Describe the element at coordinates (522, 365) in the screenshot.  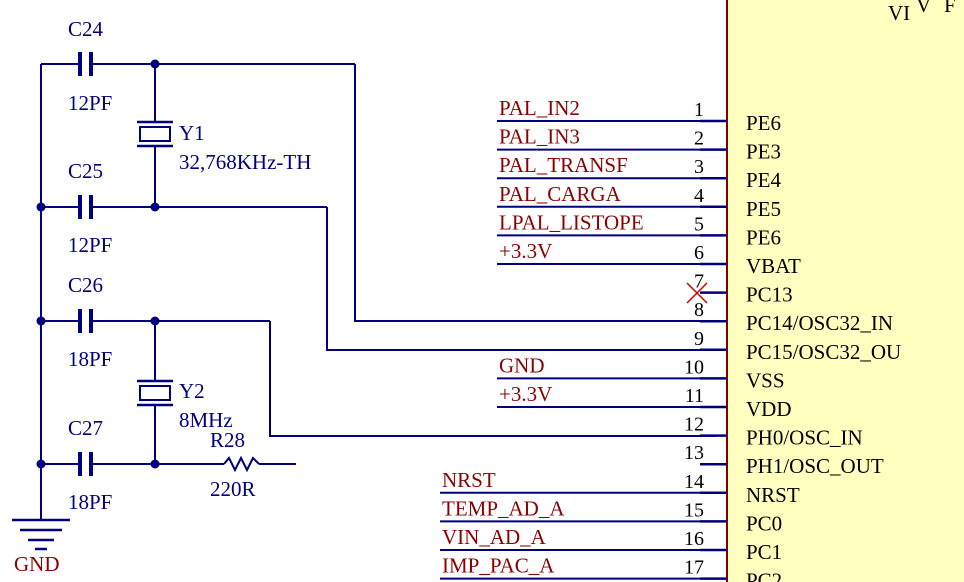
I see `net-label: GND` at that location.